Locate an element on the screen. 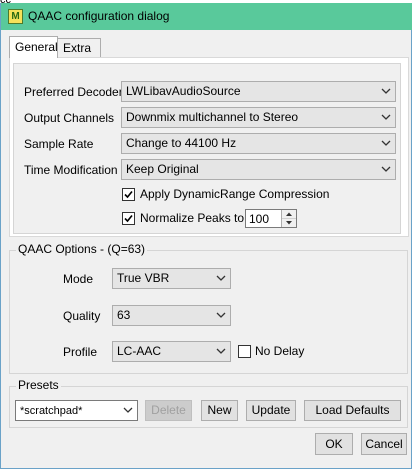  preferred-decoder-label: Preferred Decoder is located at coordinates (73, 92).